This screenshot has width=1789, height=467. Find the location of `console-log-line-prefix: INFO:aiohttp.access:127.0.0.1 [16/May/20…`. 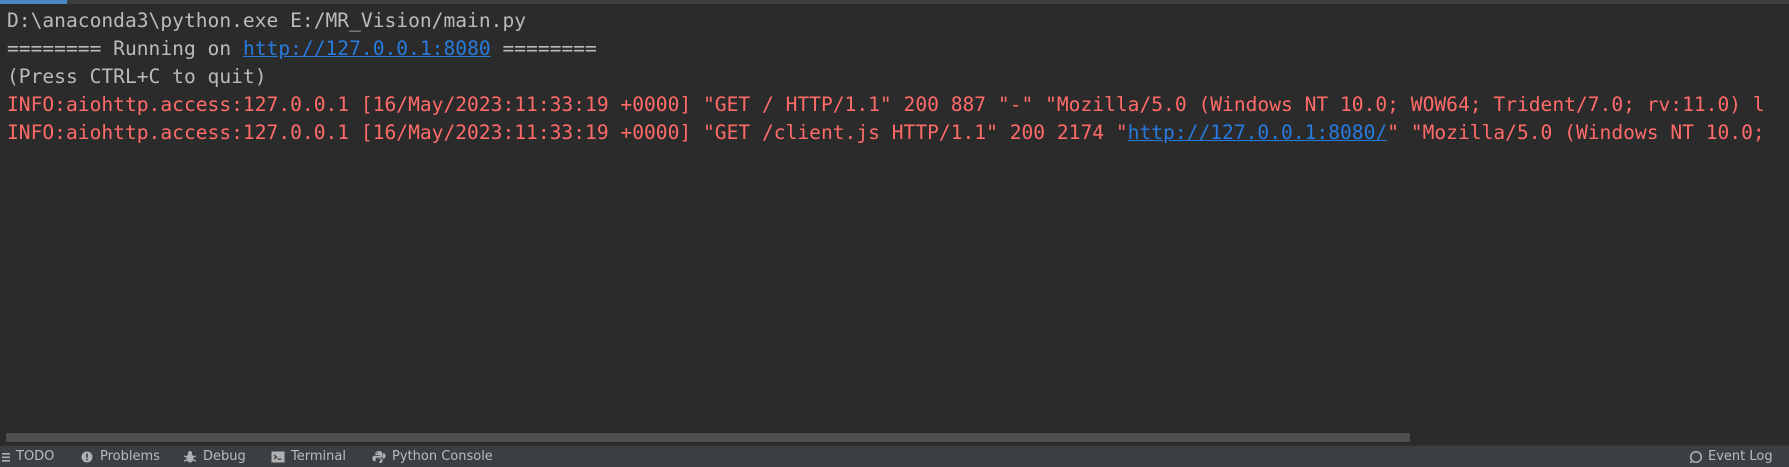

console-log-line-prefix: INFO:aiohttp.access:127.0.0.1 [16/May/20… is located at coordinates (567, 132).